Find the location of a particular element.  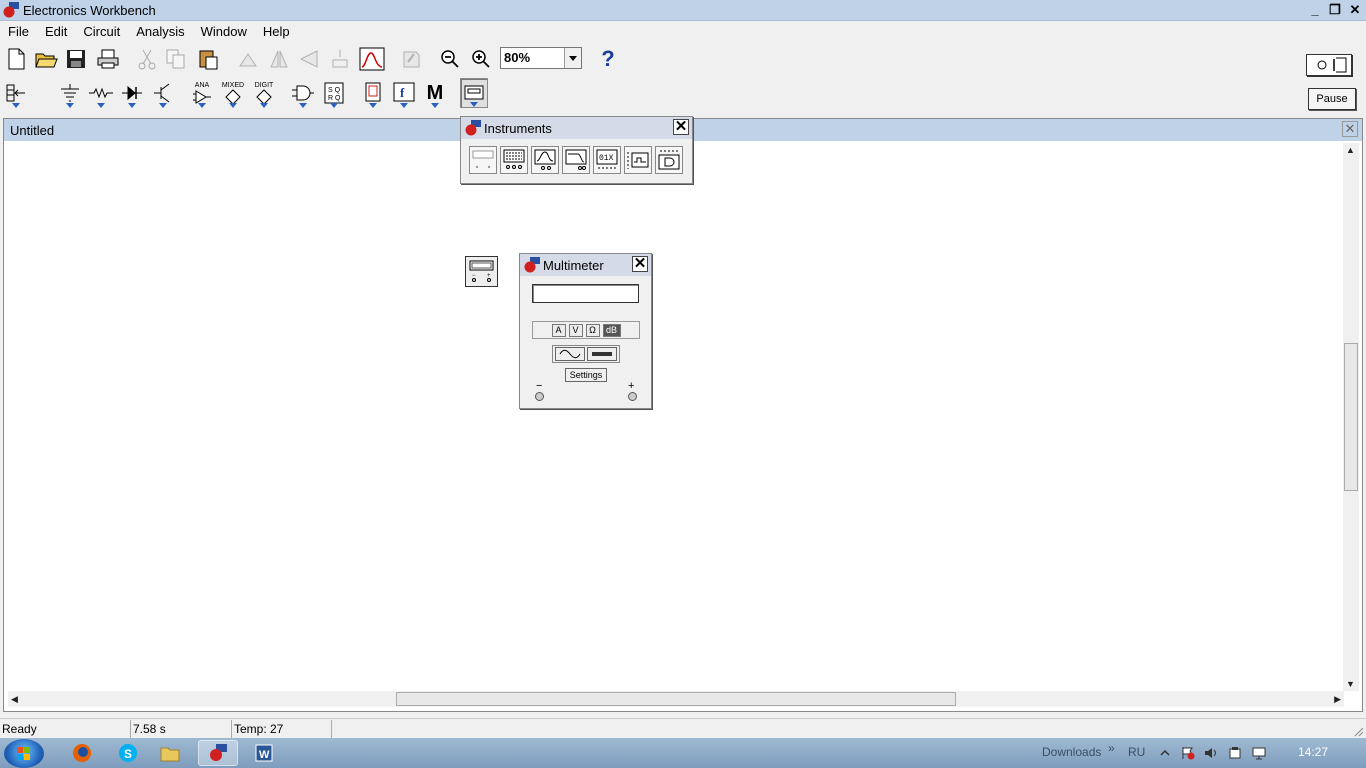

clock: 14:27 is located at coordinates (1313, 752).